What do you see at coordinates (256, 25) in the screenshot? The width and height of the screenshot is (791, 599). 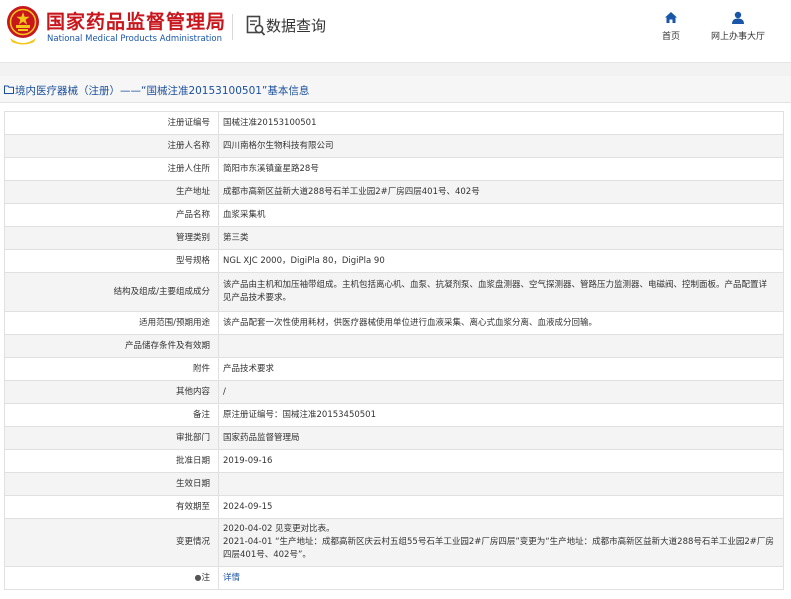 I see `document-search-icon` at bounding box center [256, 25].